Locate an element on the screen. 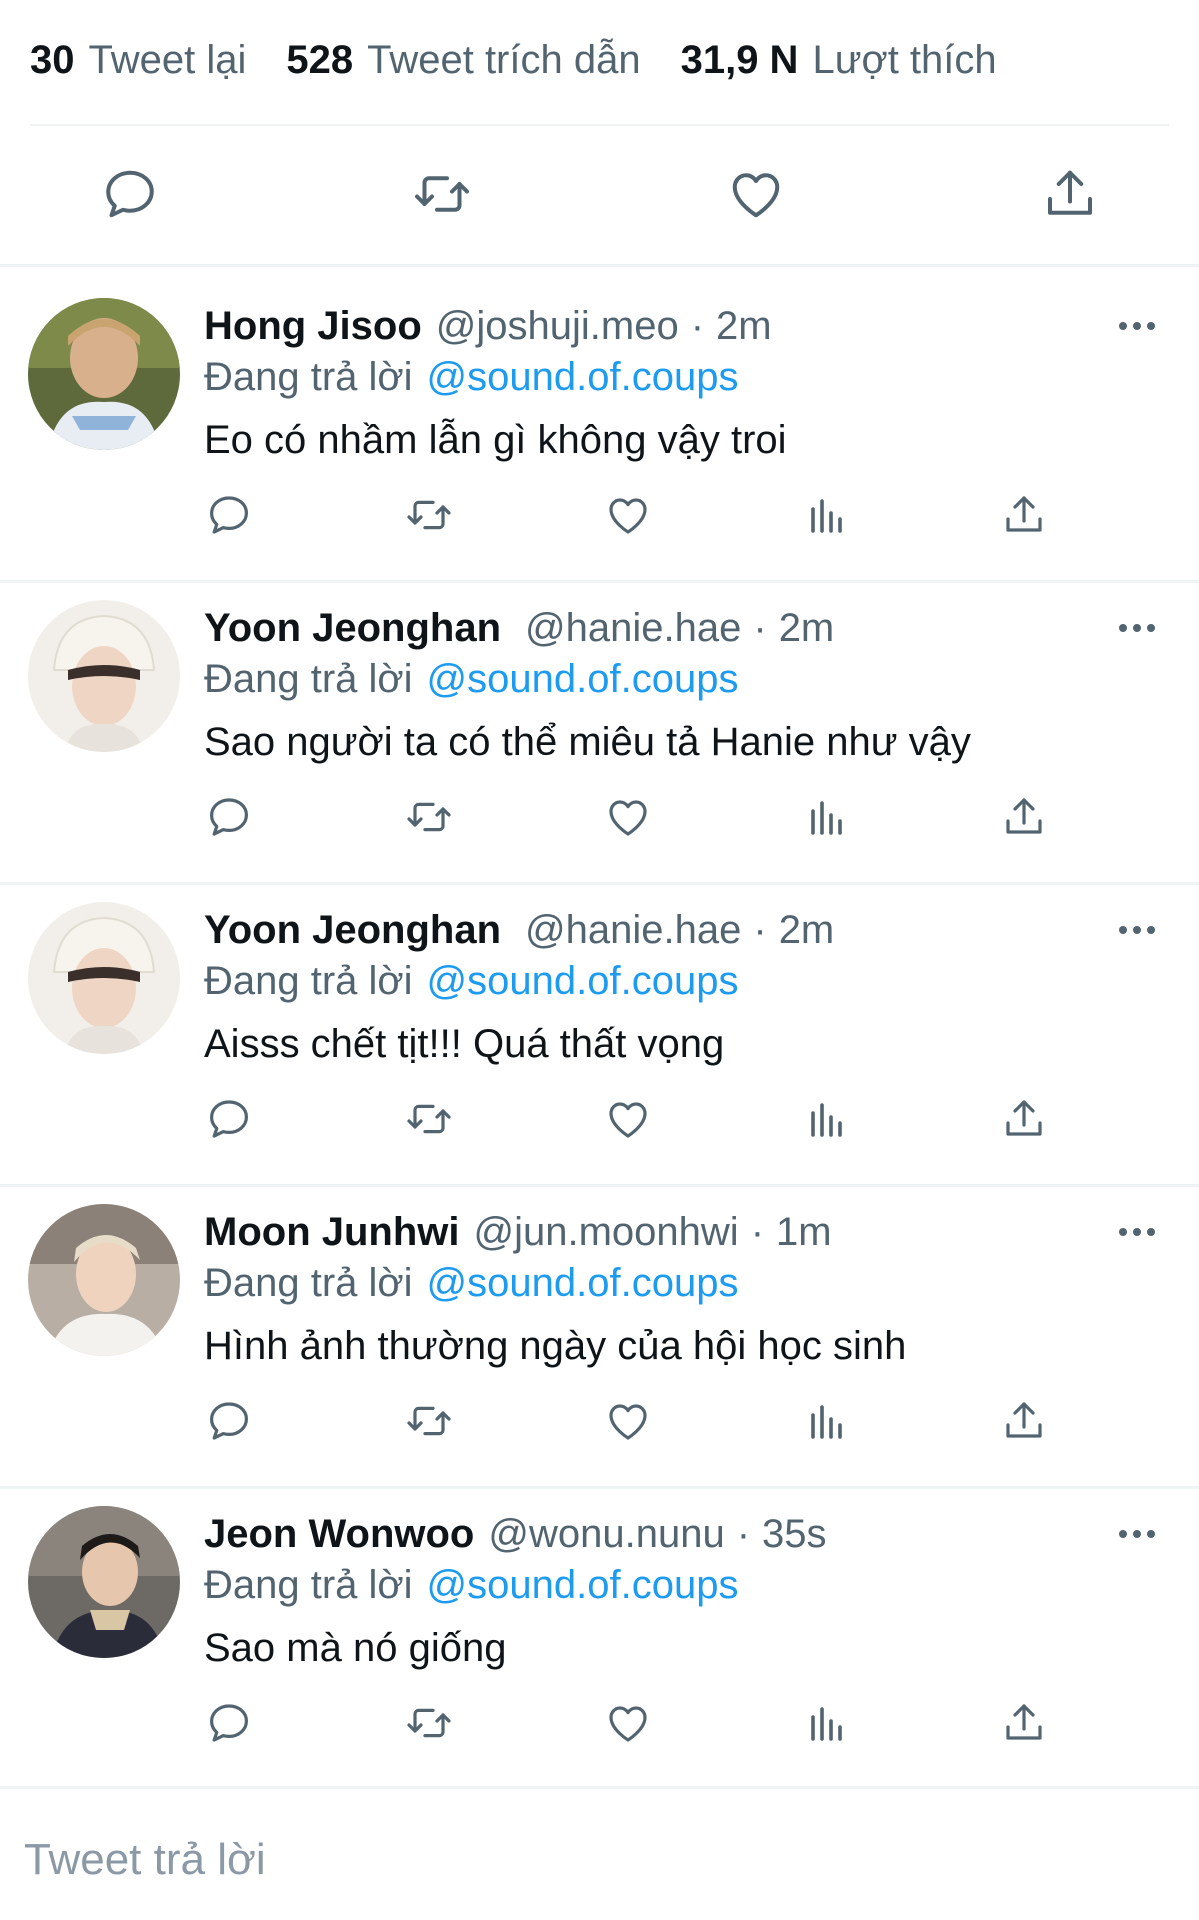 This screenshot has width=1199, height=1920. author-name: Hong Jisoo is located at coordinates (313, 326).